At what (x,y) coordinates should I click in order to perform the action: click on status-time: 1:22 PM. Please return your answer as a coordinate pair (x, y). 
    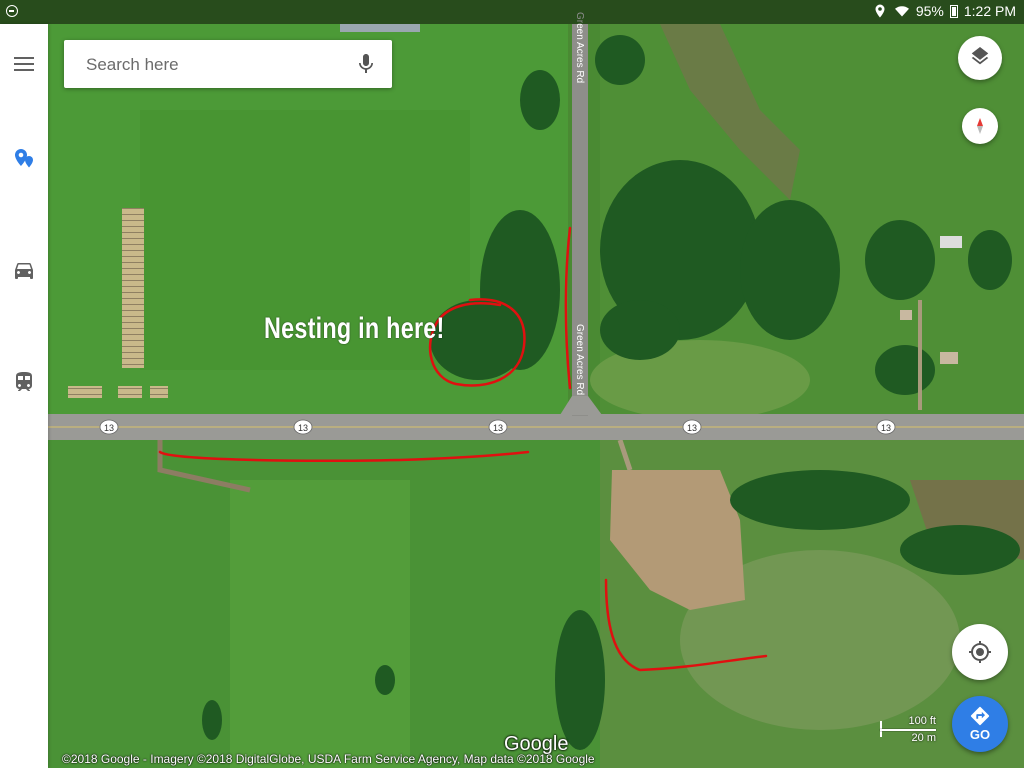
    Looking at the image, I should click on (989, 11).